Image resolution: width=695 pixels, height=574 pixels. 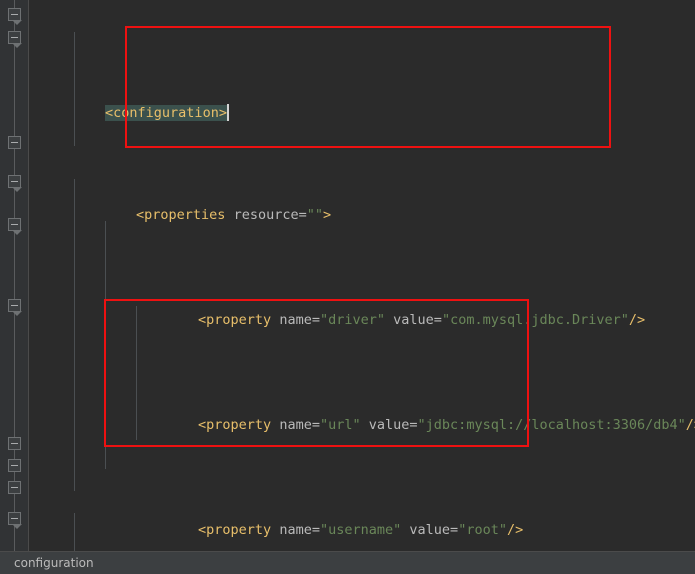 What do you see at coordinates (535, 320) in the screenshot?
I see `val-value: "com.mysql.jdbc.Driver"` at bounding box center [535, 320].